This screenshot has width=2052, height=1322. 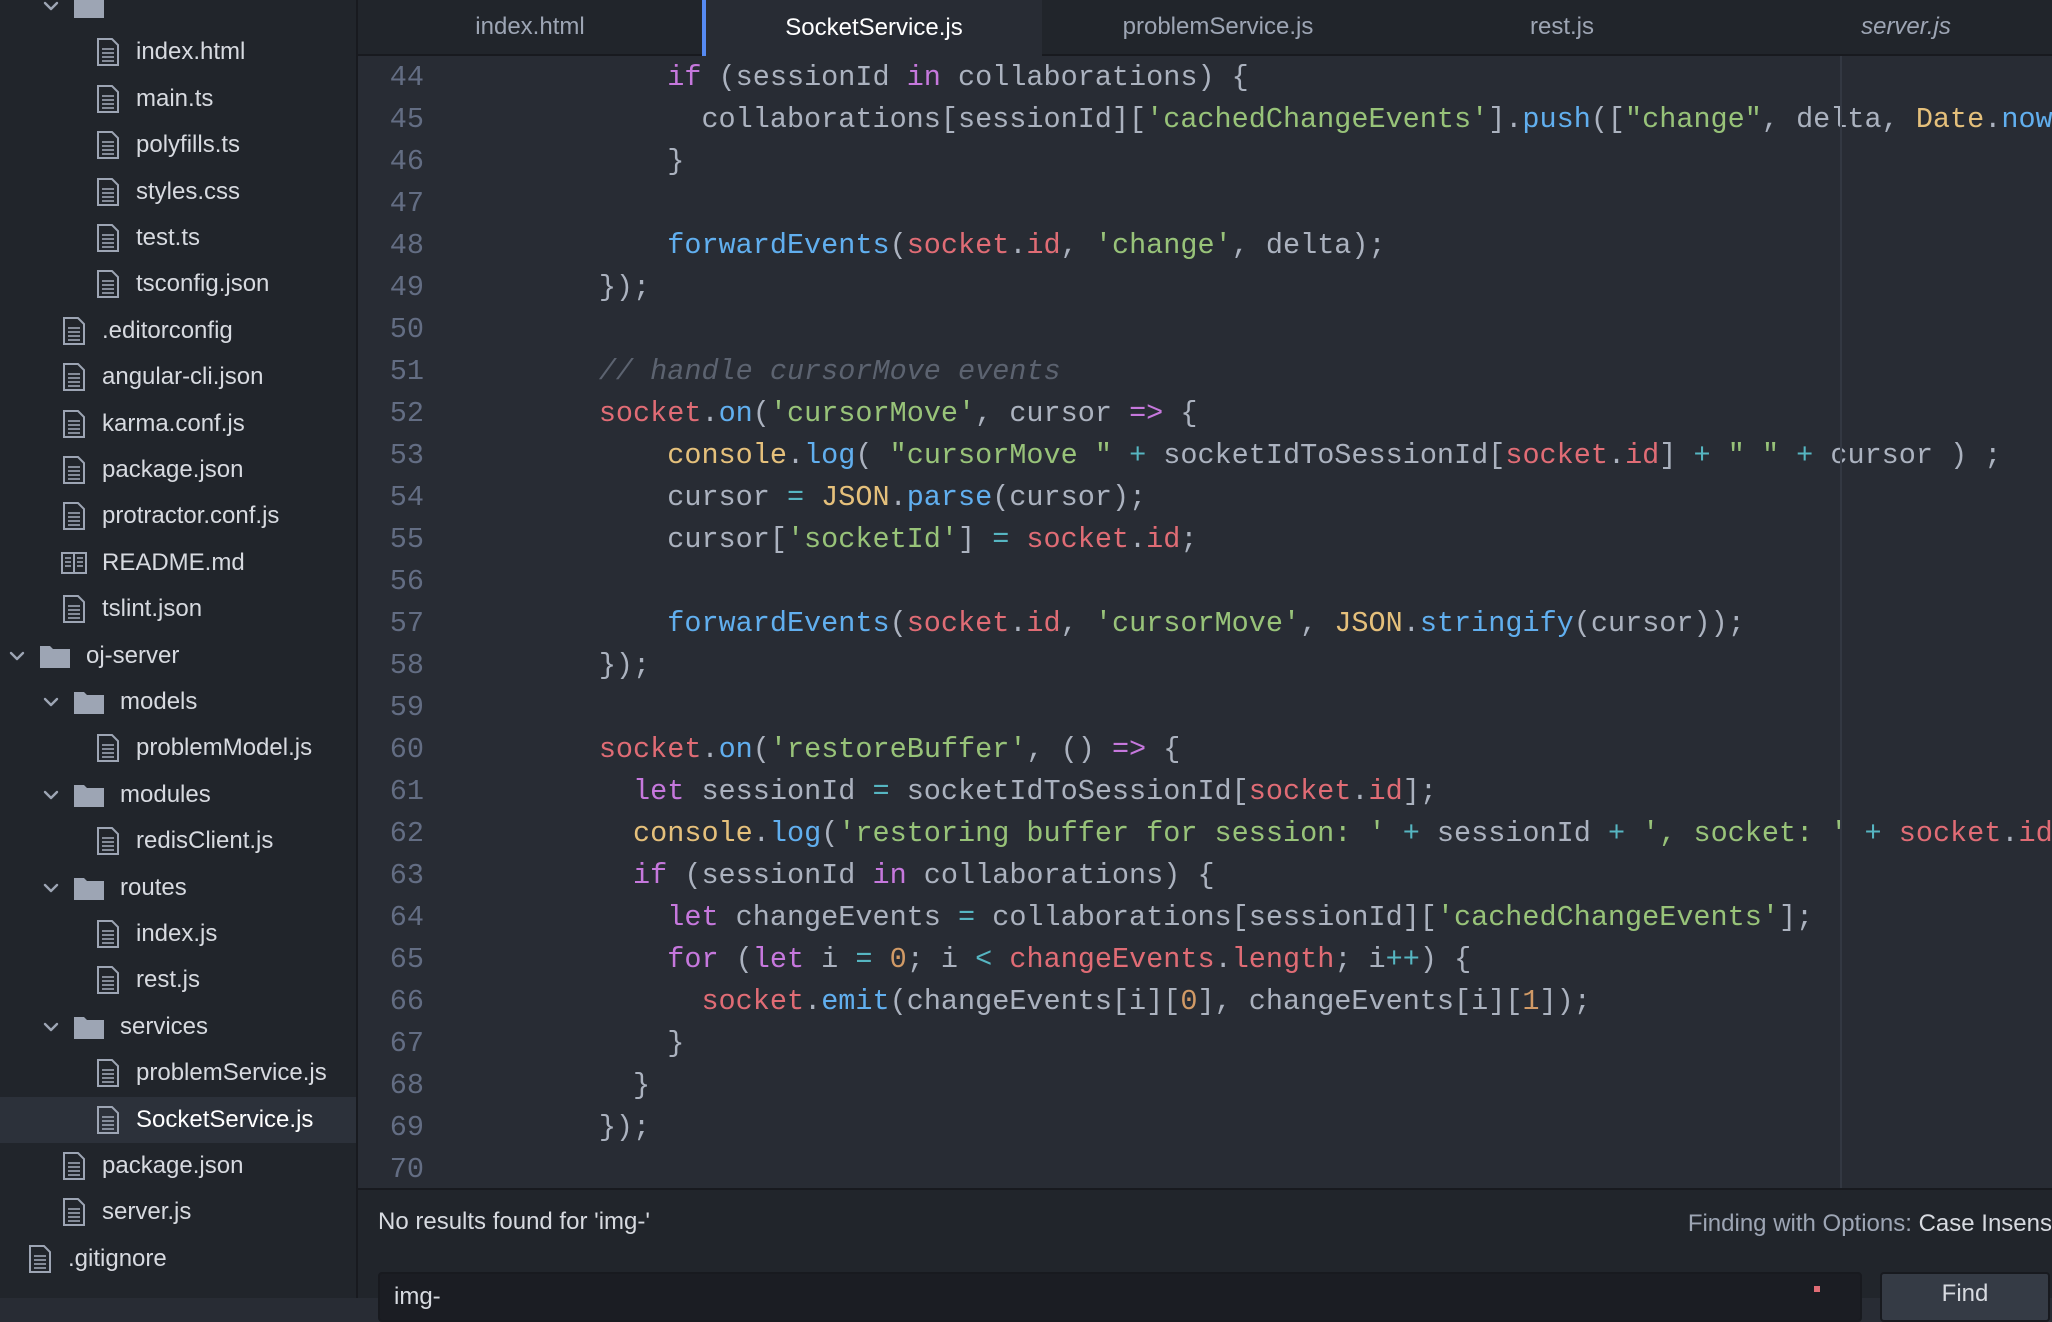 I want to click on code-line: 68 }, so click(x=1205, y=1086).